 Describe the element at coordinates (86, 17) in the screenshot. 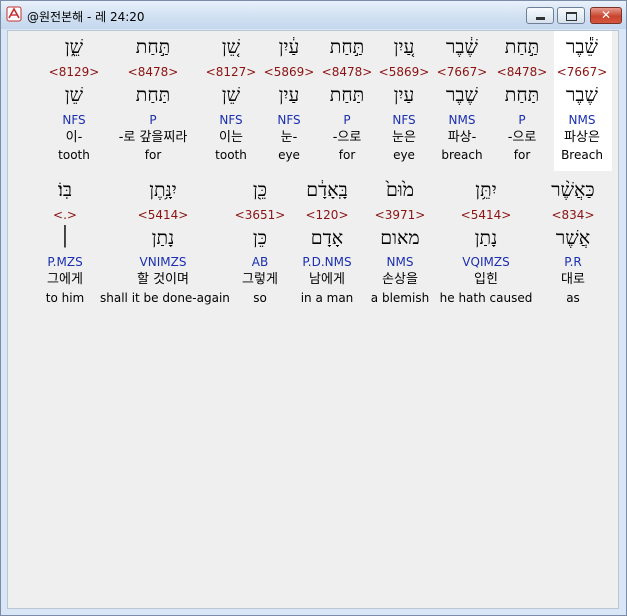

I see `window-title: @원전본해 - 레 24:20` at that location.